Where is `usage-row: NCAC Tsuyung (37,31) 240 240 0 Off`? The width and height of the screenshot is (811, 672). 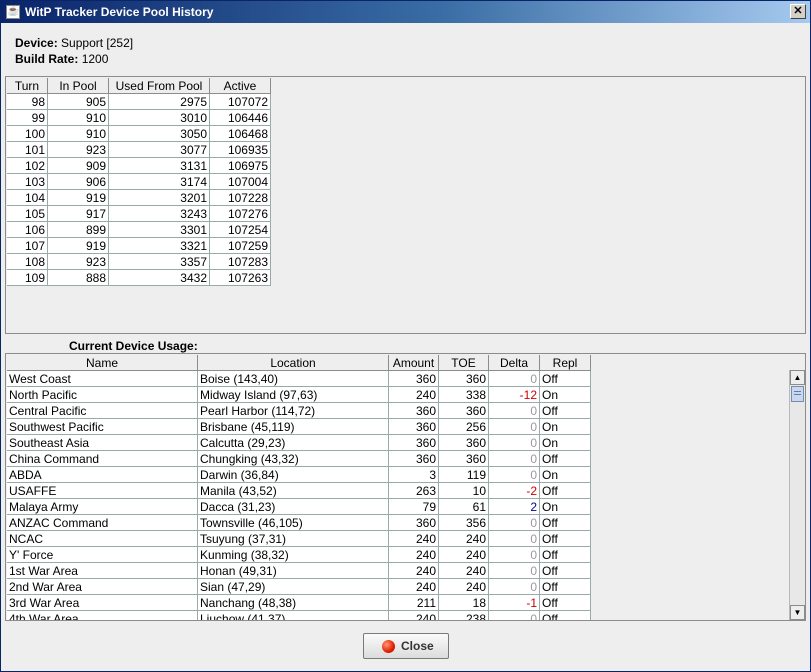
usage-row: NCAC Tsuyung (37,31) 240 240 0 Off is located at coordinates (299, 538).